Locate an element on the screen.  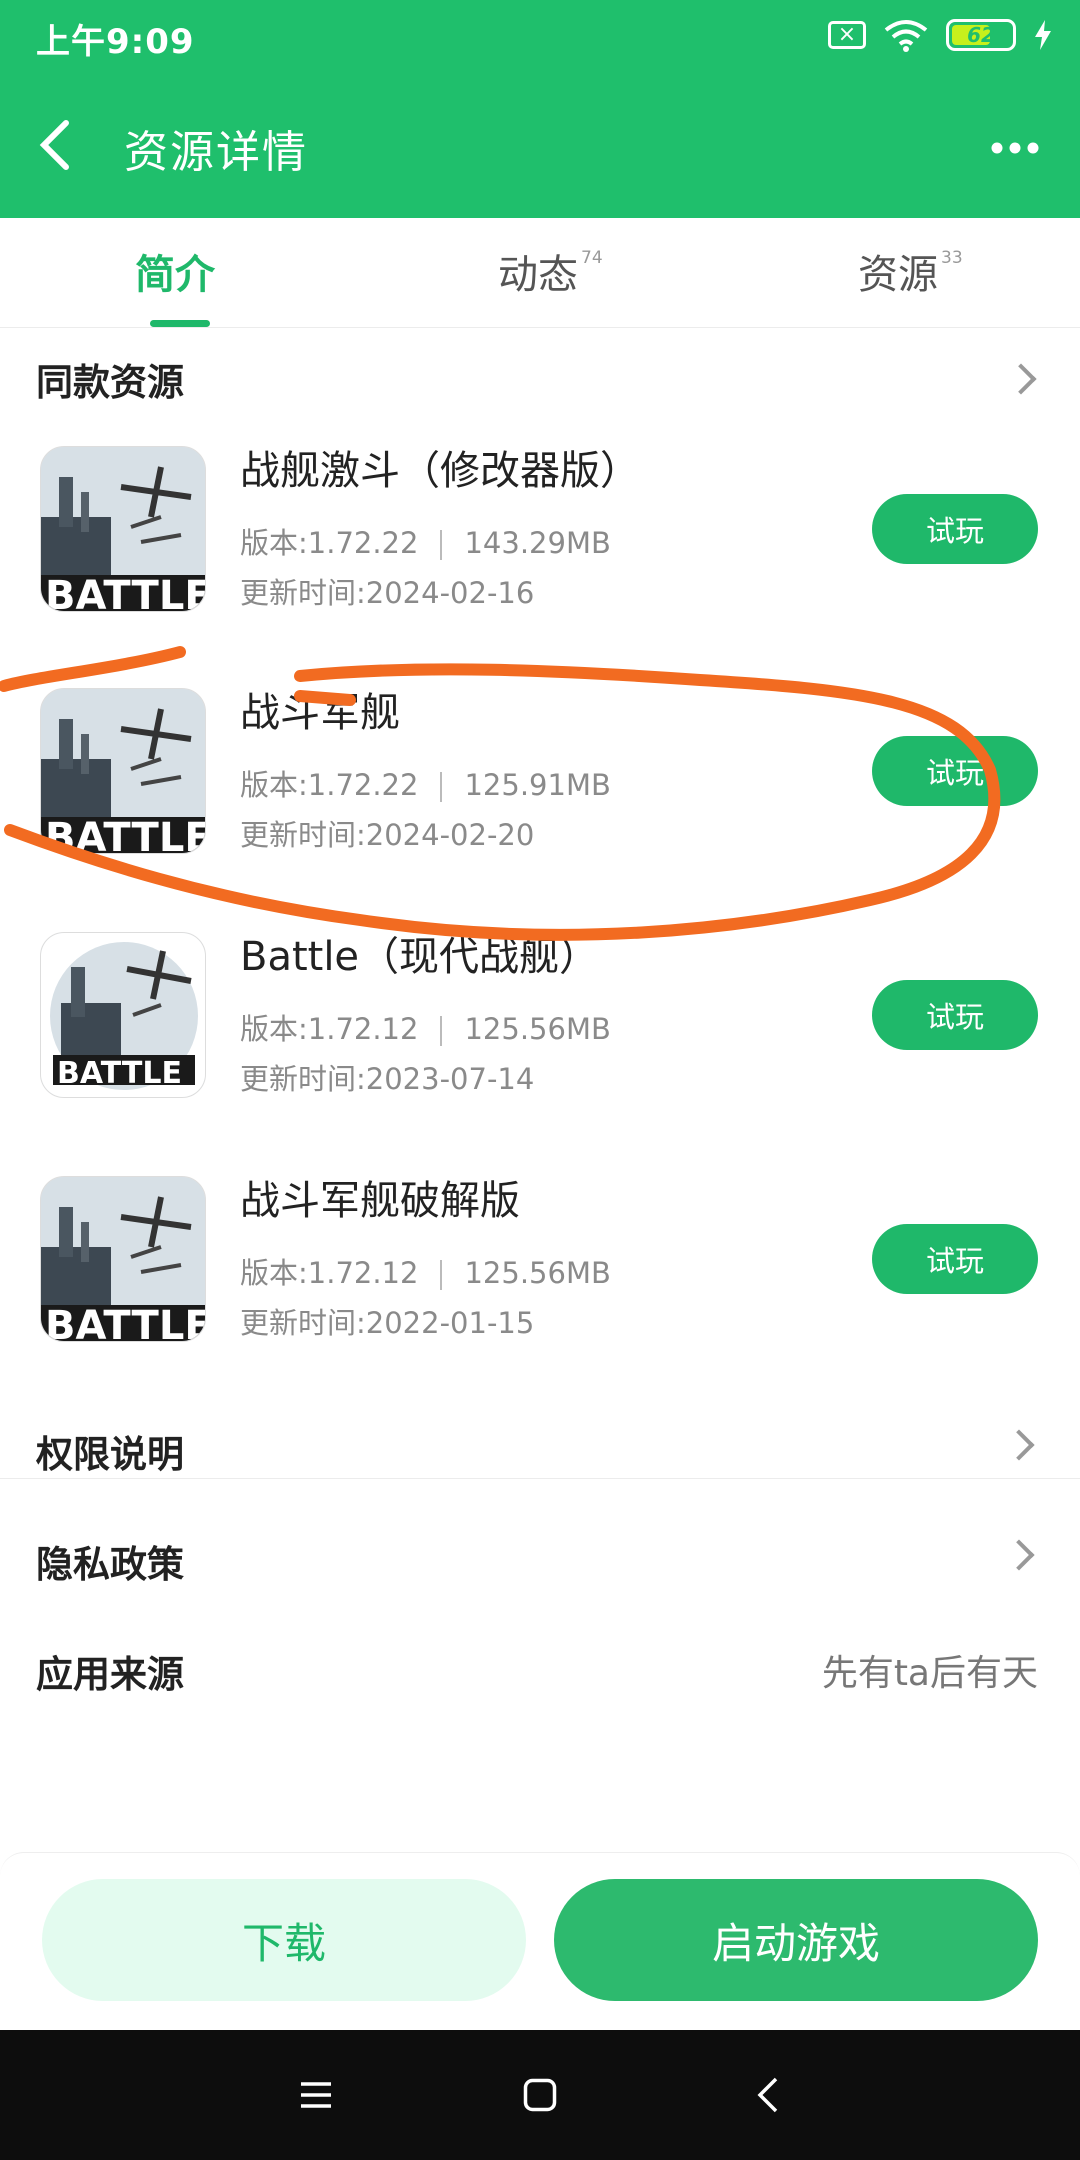
more-dots-icon is located at coordinates (1015, 148).